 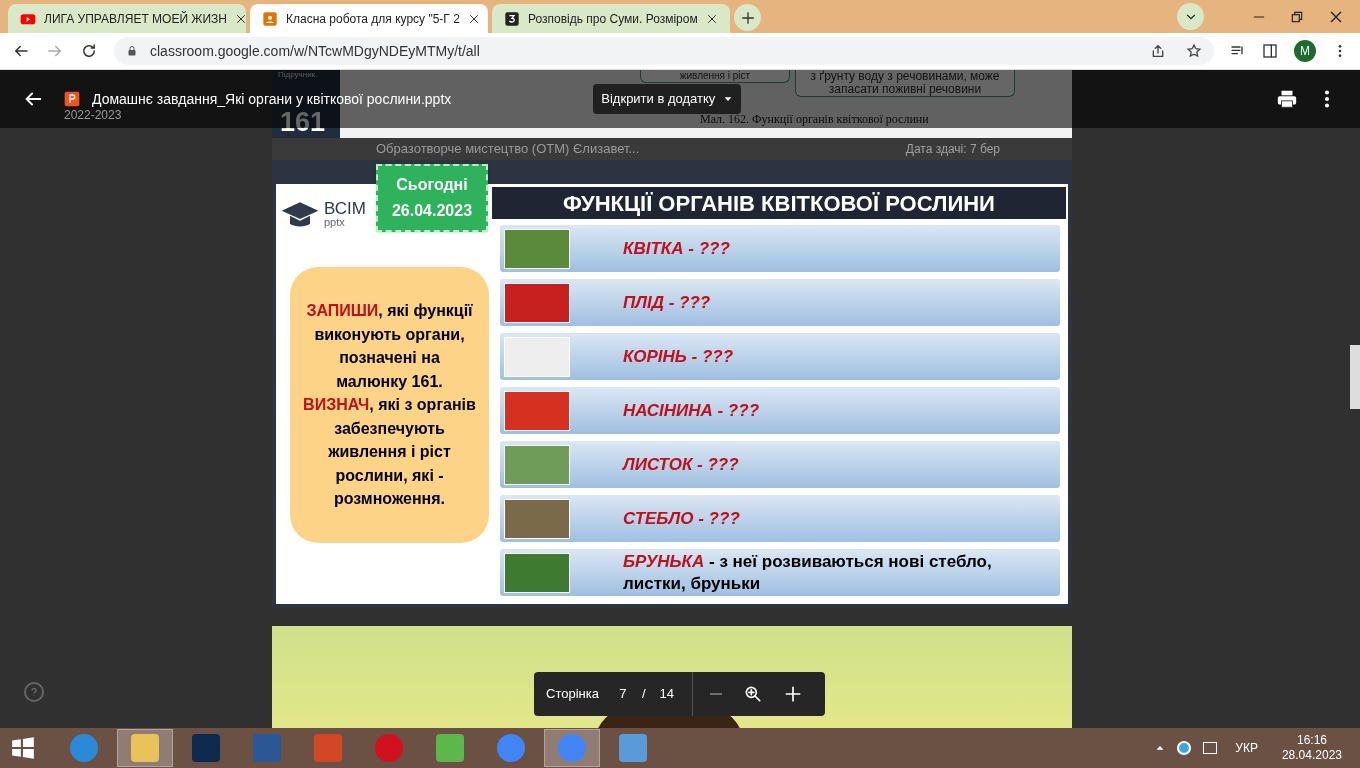 I want to click on browser-tab: ЛИГА УПРАВЛЯЕТ МОЕЙ ЖИЗН, so click(x=127, y=18).